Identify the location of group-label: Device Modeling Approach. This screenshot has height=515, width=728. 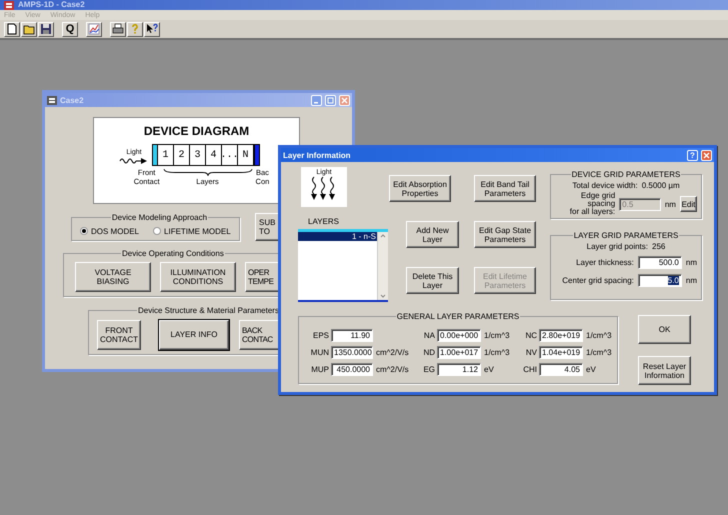
(159, 217).